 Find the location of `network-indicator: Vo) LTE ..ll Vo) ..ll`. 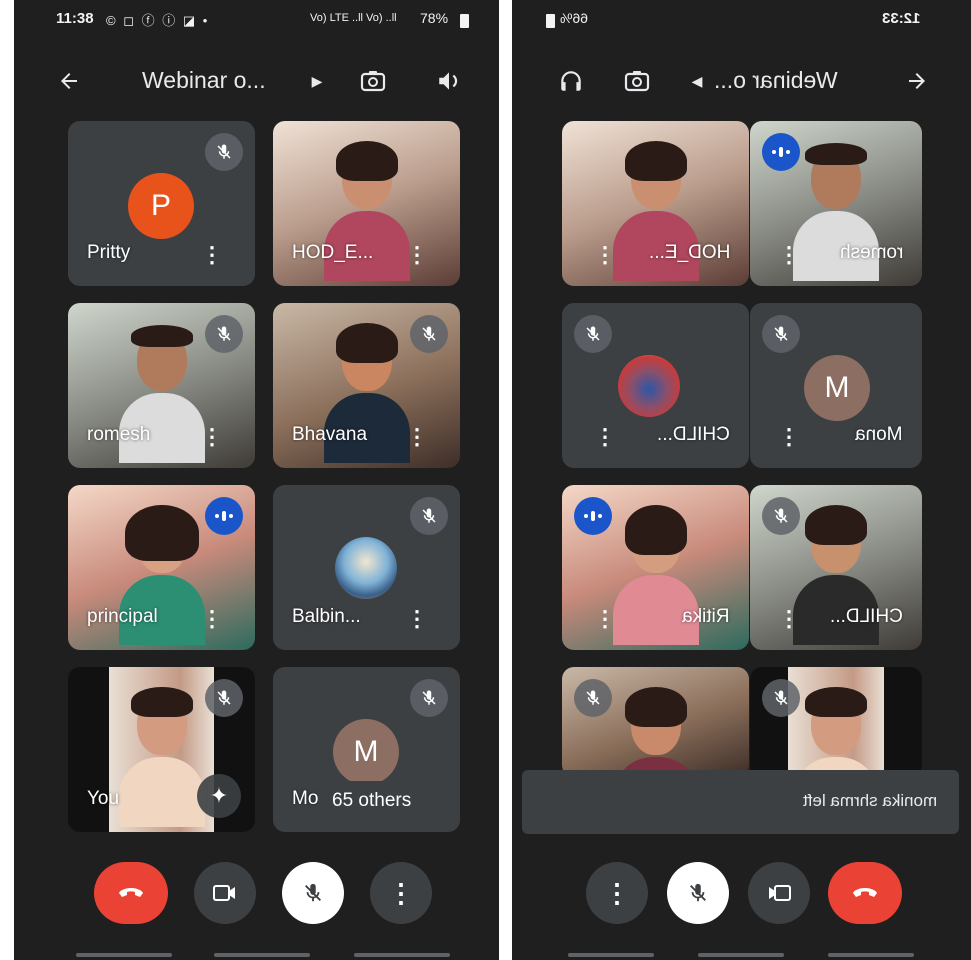

network-indicator: Vo) LTE ..ll Vo) ..ll is located at coordinates (353, 18).